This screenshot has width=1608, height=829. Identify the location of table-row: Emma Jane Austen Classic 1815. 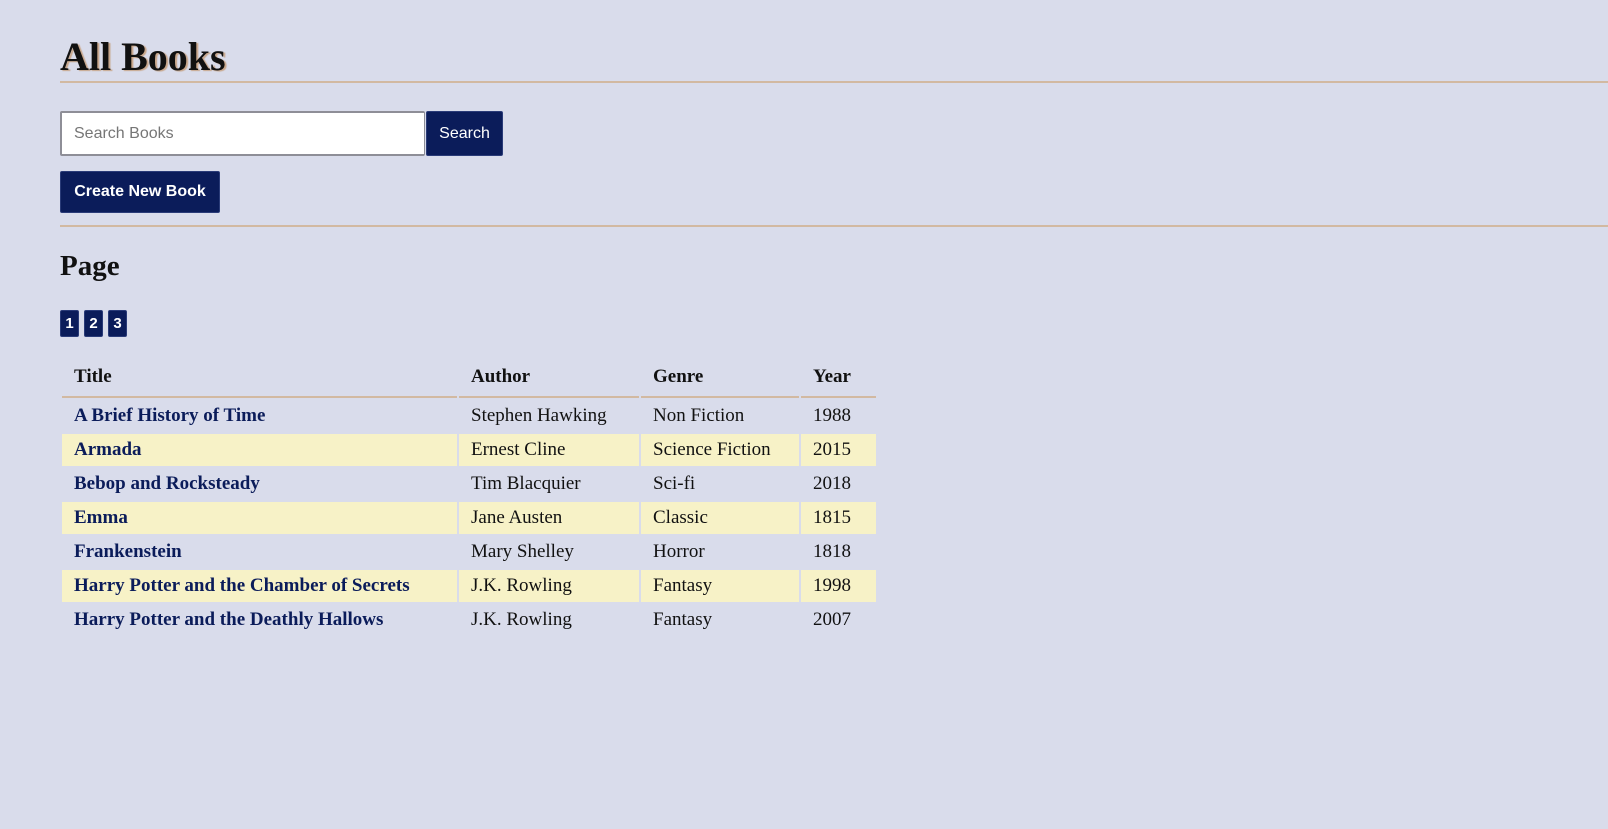
(469, 518).